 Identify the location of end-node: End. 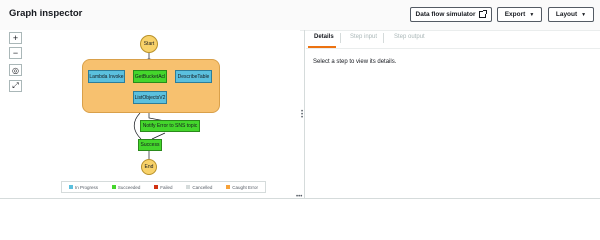
(149, 167).